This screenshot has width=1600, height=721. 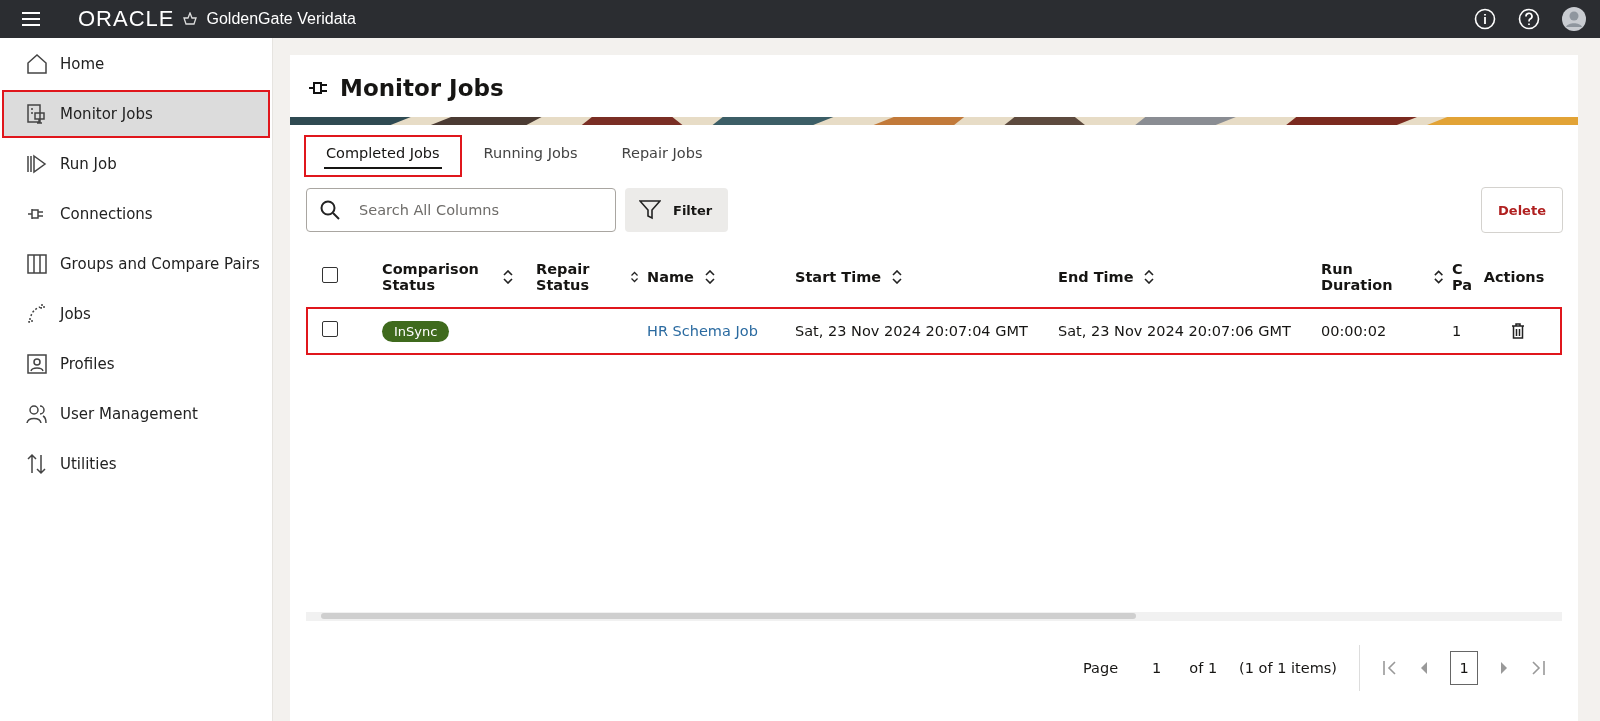 What do you see at coordinates (422, 88) in the screenshot?
I see `page-title: Monitor Jobs` at bounding box center [422, 88].